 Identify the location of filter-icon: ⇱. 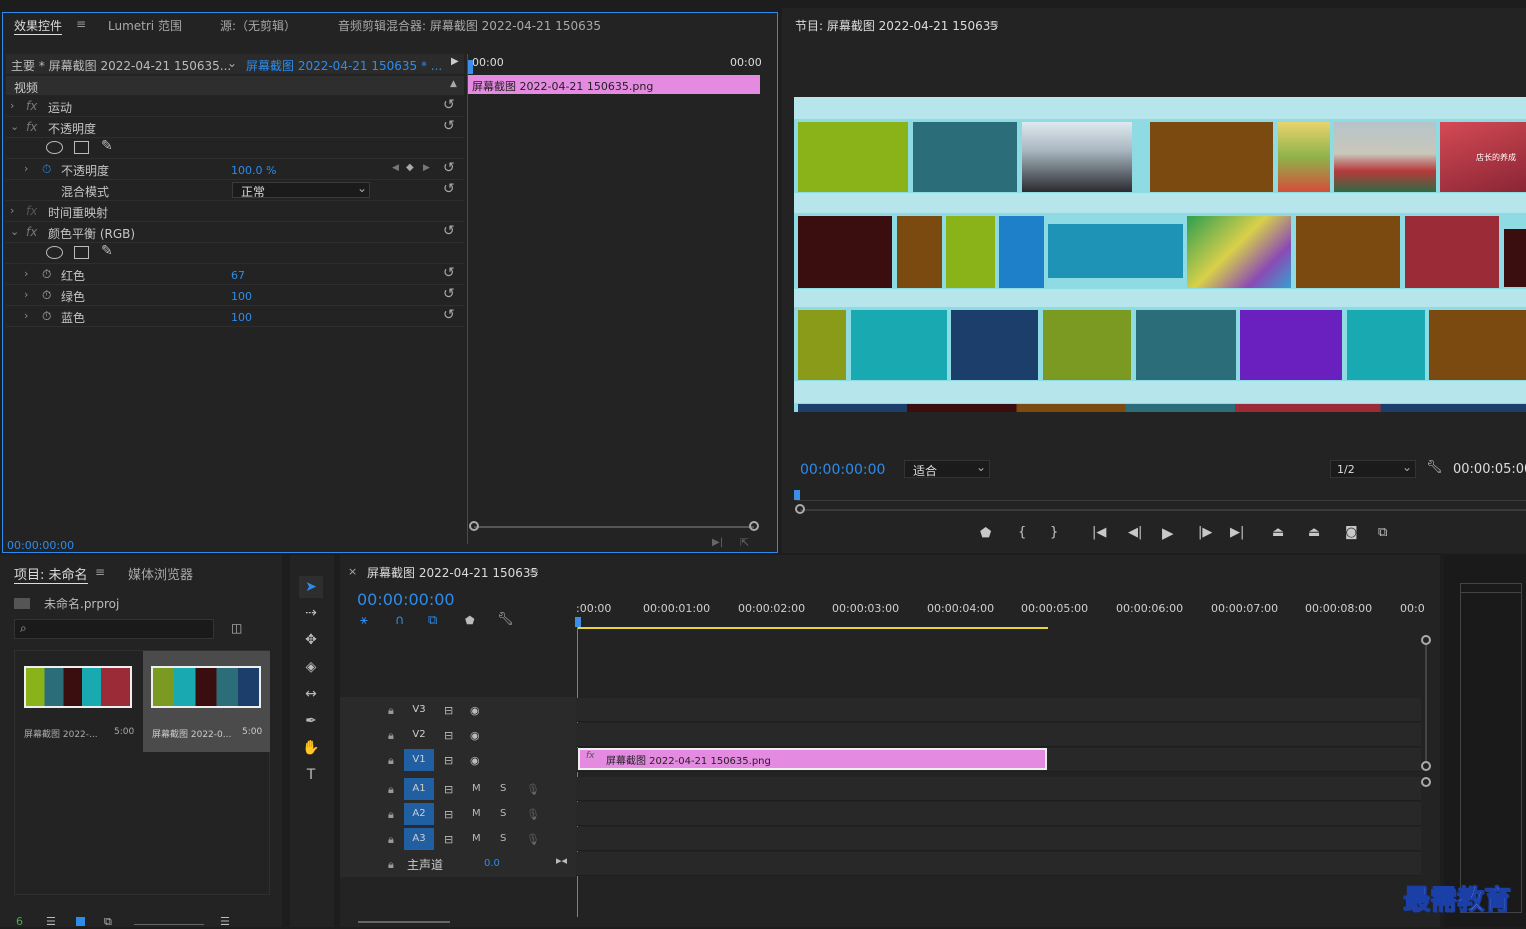
(744, 542).